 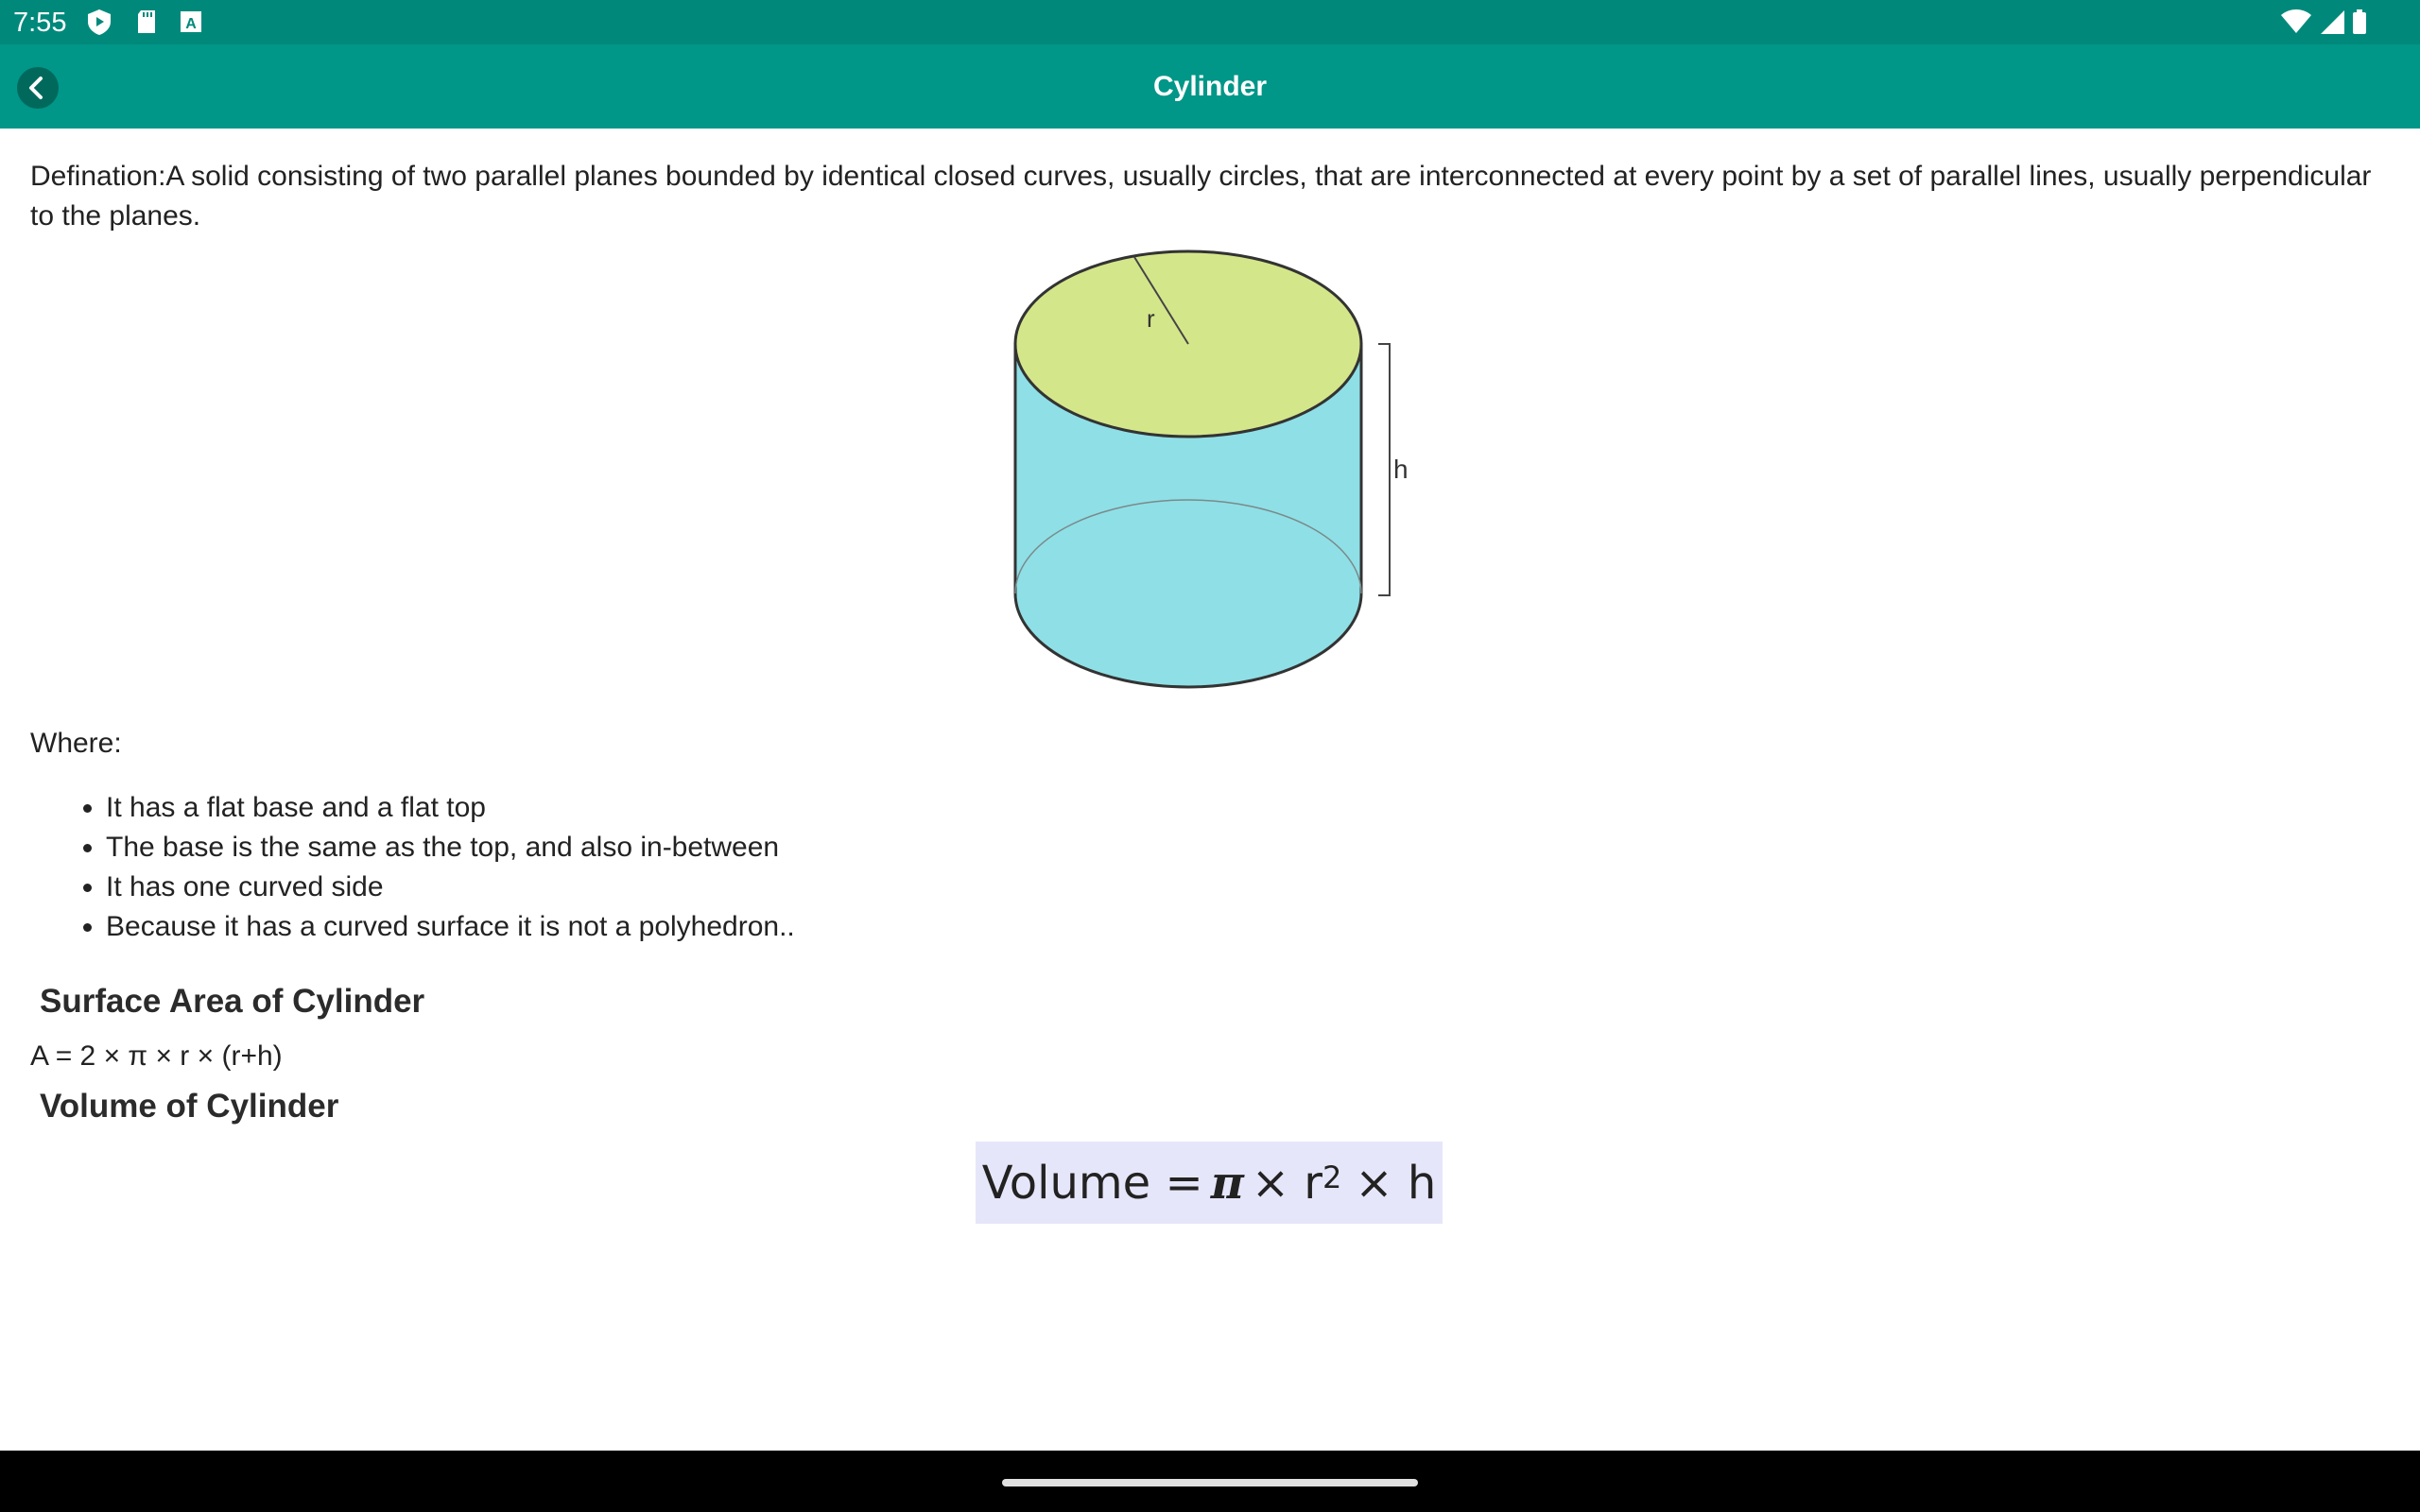 What do you see at coordinates (99, 22) in the screenshot?
I see `play-protect-icon` at bounding box center [99, 22].